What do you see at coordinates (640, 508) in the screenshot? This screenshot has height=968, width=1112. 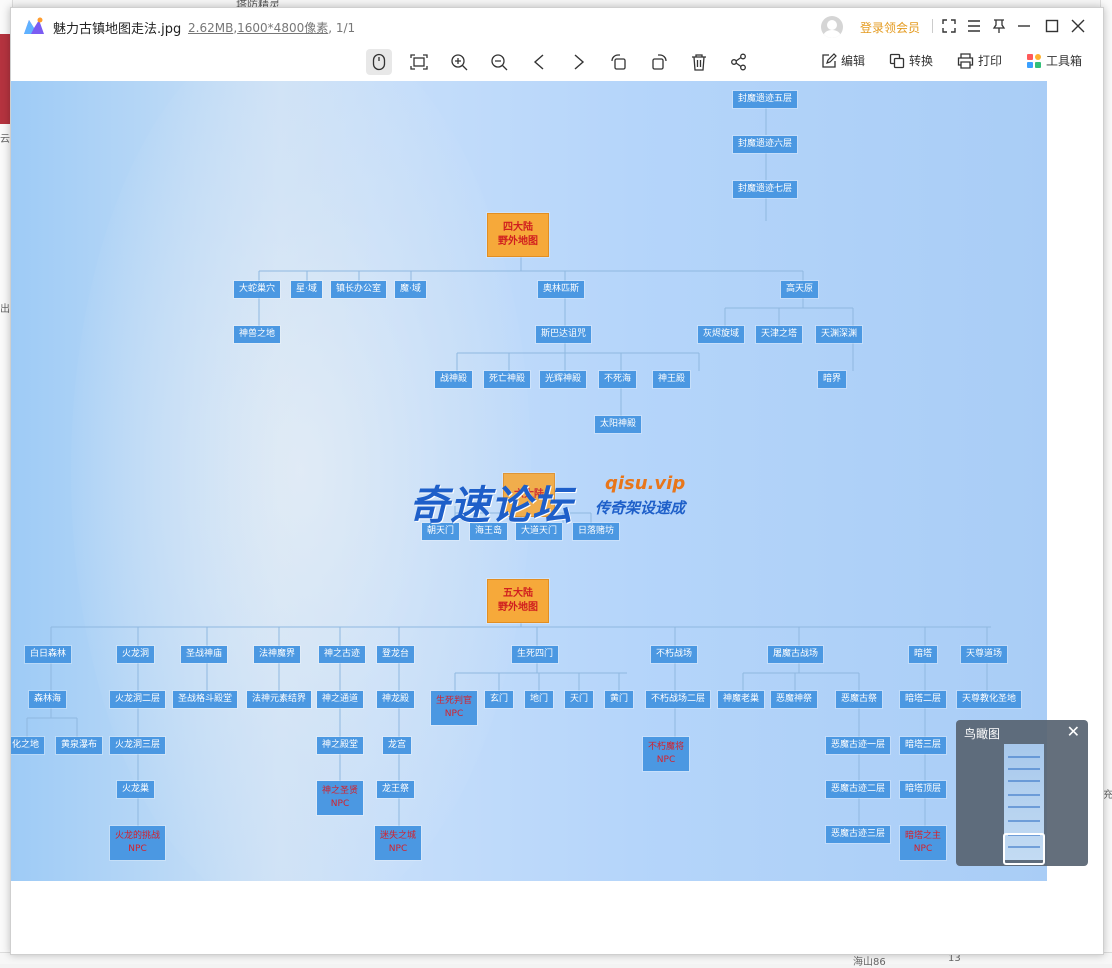 I see `watermark-sub: 传奇架设速成` at bounding box center [640, 508].